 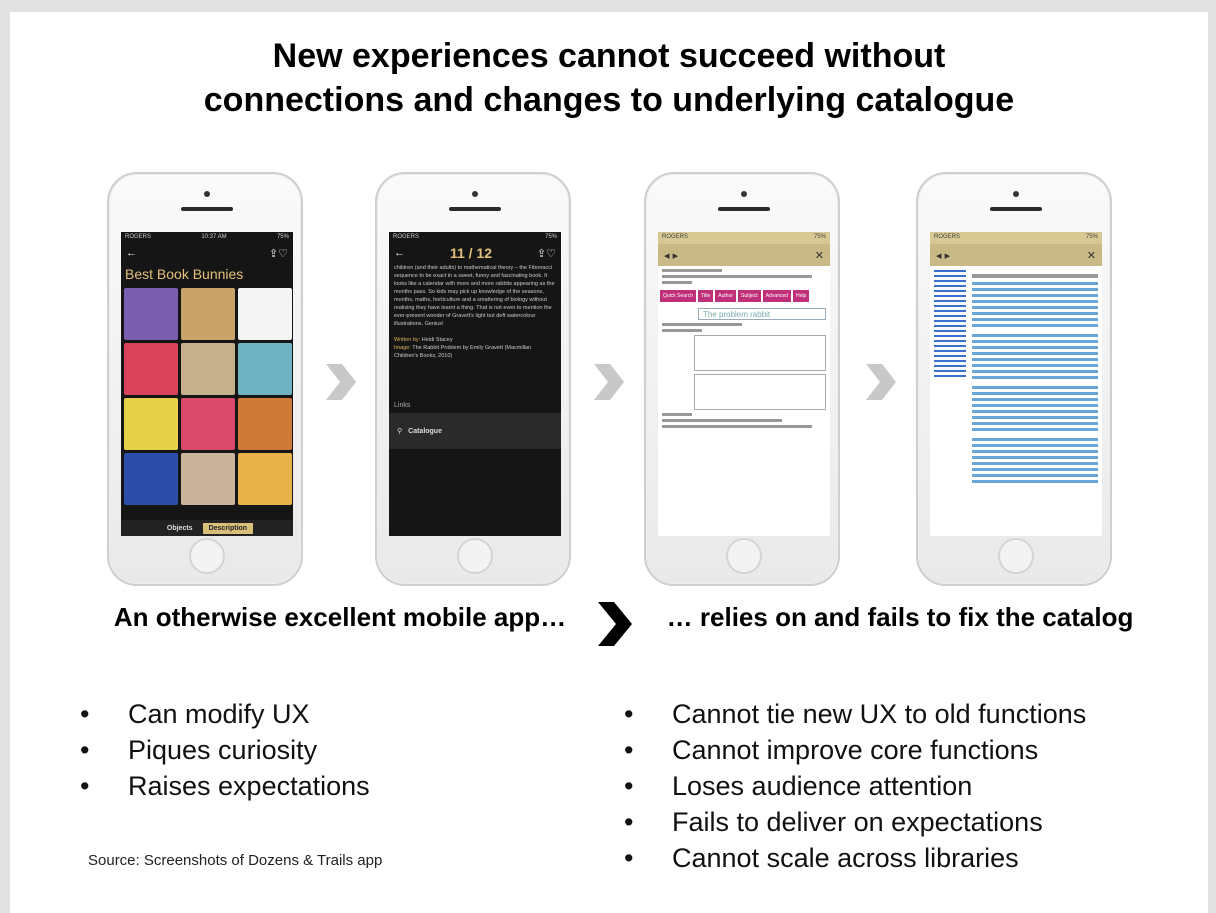 What do you see at coordinates (180, 528) in the screenshot?
I see `tab-objects: Objects` at bounding box center [180, 528].